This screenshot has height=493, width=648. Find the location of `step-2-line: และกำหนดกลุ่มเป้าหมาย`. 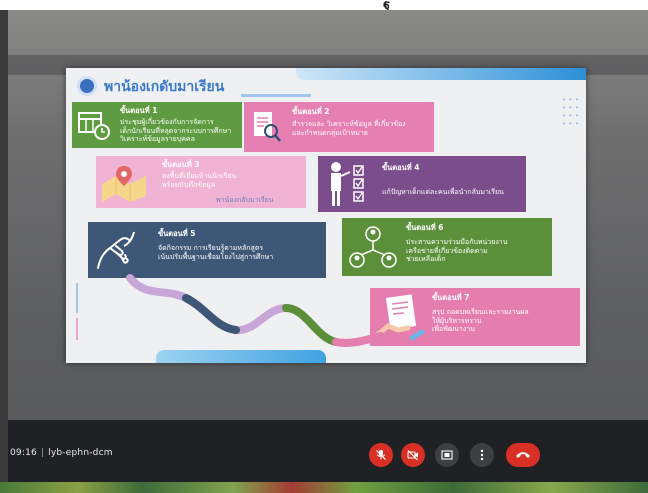

step-2-line: และกำหนดกลุ่มเป้าหมาย is located at coordinates (330, 132).